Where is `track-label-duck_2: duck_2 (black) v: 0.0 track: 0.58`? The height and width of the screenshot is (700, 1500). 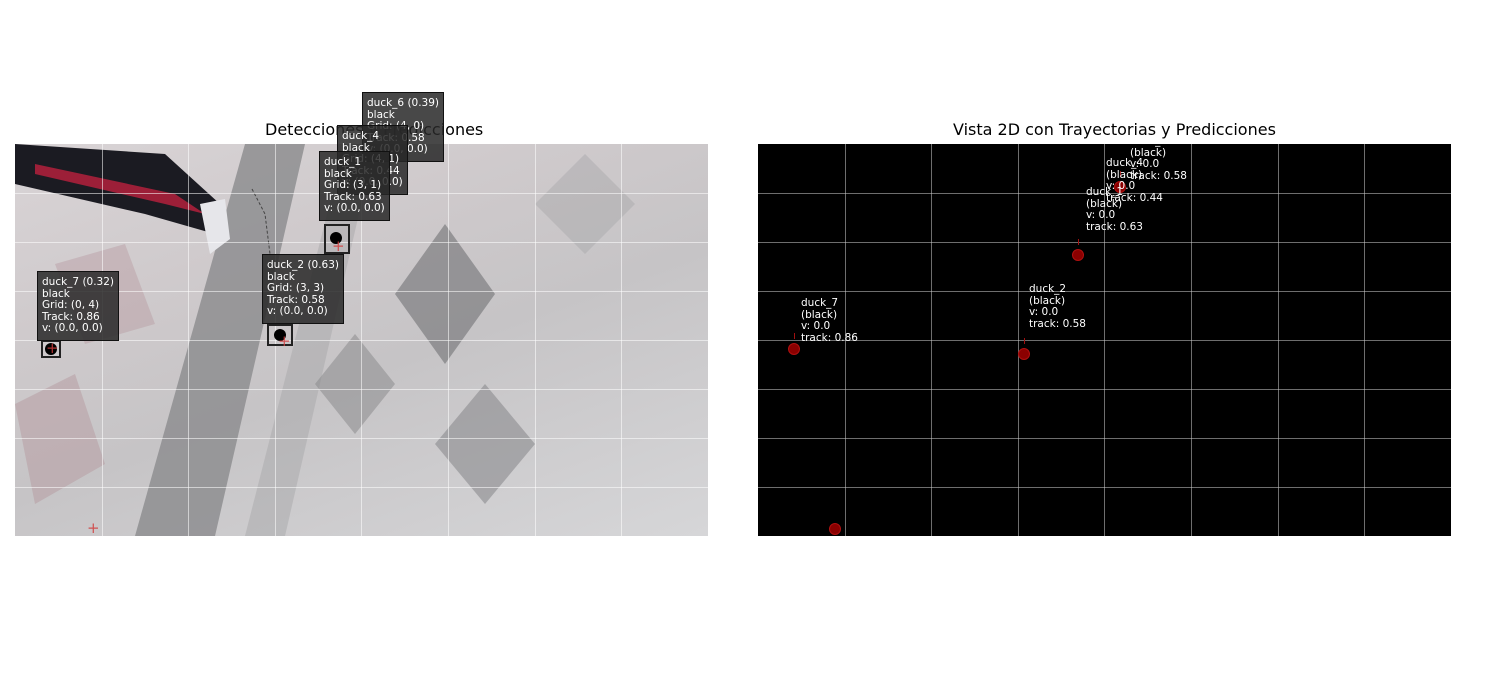
track-label-duck_2: duck_2 (black) v: 0.0 track: 0.58 is located at coordinates (1057, 306).